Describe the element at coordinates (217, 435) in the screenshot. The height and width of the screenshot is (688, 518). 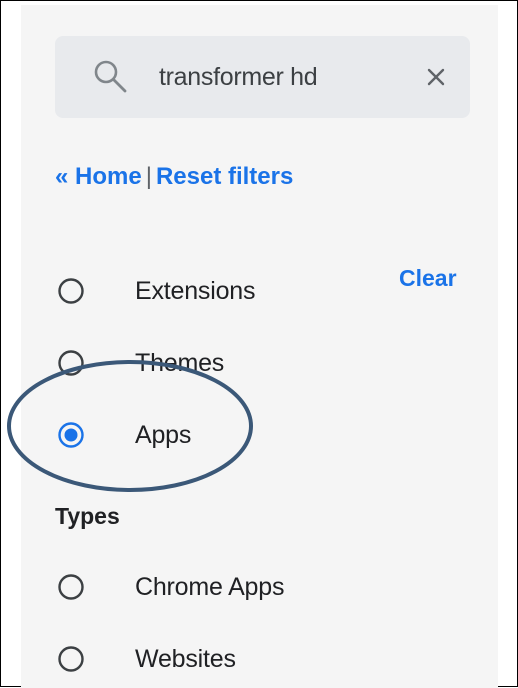
I see `filter-option-apps: Apps` at that location.